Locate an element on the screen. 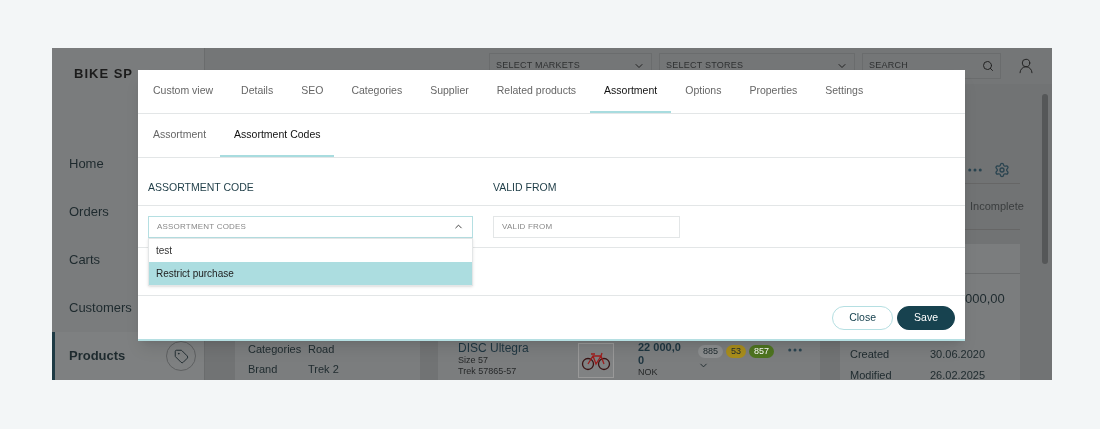 The width and height of the screenshot is (1100, 429). tab: Custom view is located at coordinates (183, 91).